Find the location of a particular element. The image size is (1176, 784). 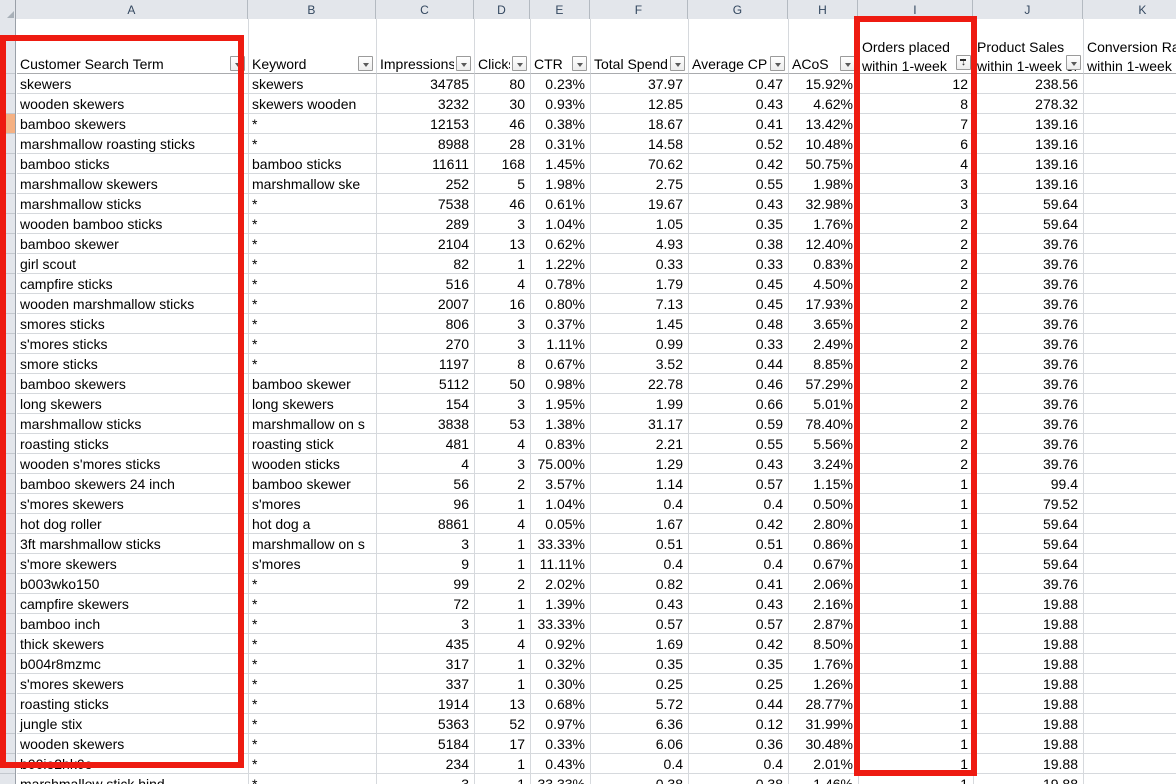

column-filter-header-e: CTR is located at coordinates (561, 55).